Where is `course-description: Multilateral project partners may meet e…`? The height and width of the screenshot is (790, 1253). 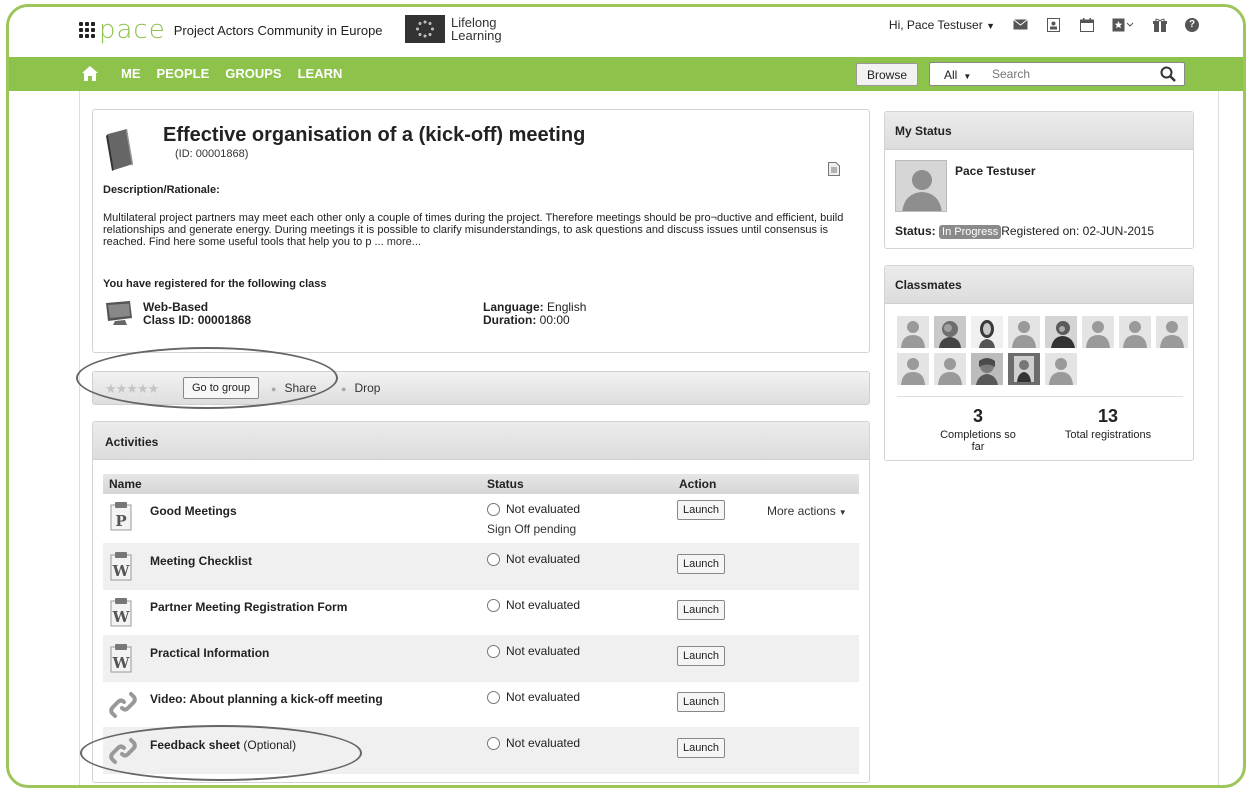 course-description: Multilateral project partners may meet e… is located at coordinates (483, 230).